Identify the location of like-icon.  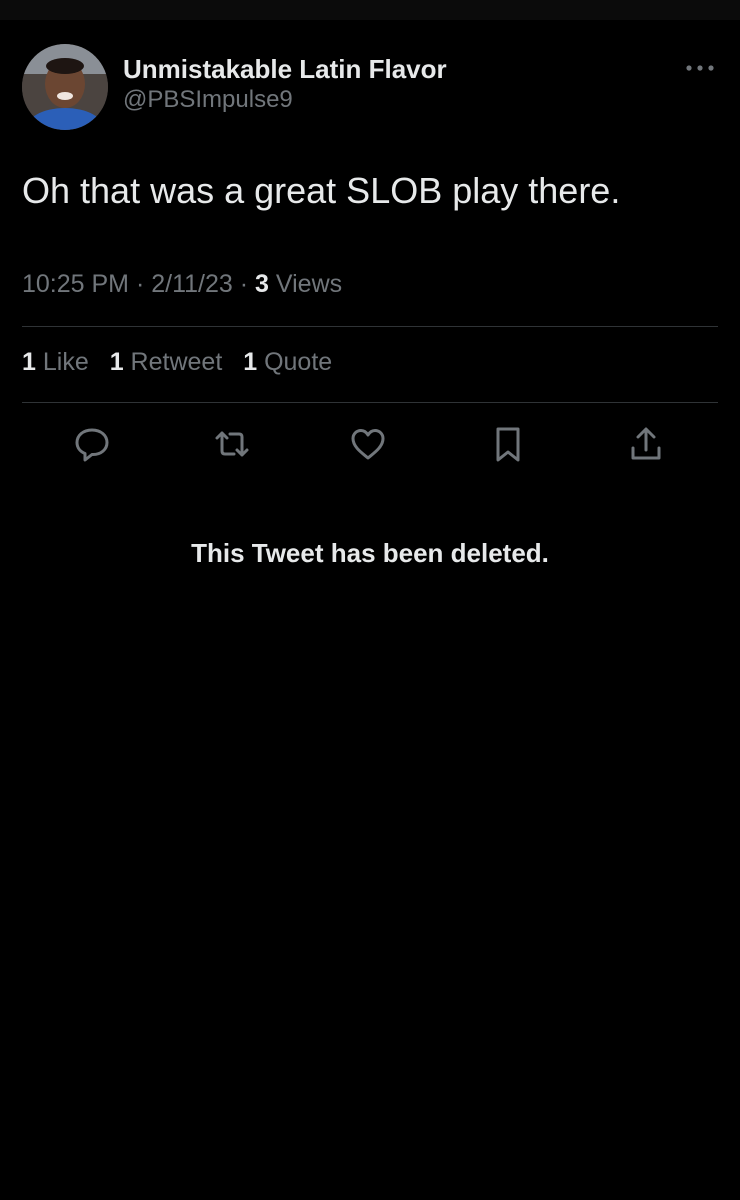
(368, 444).